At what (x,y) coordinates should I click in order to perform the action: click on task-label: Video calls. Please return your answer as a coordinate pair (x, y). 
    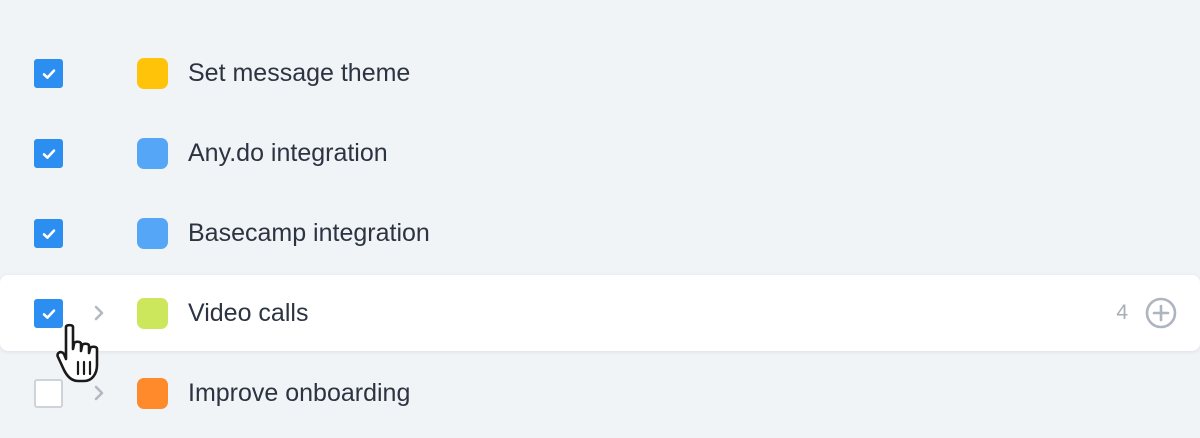
    Looking at the image, I should click on (248, 313).